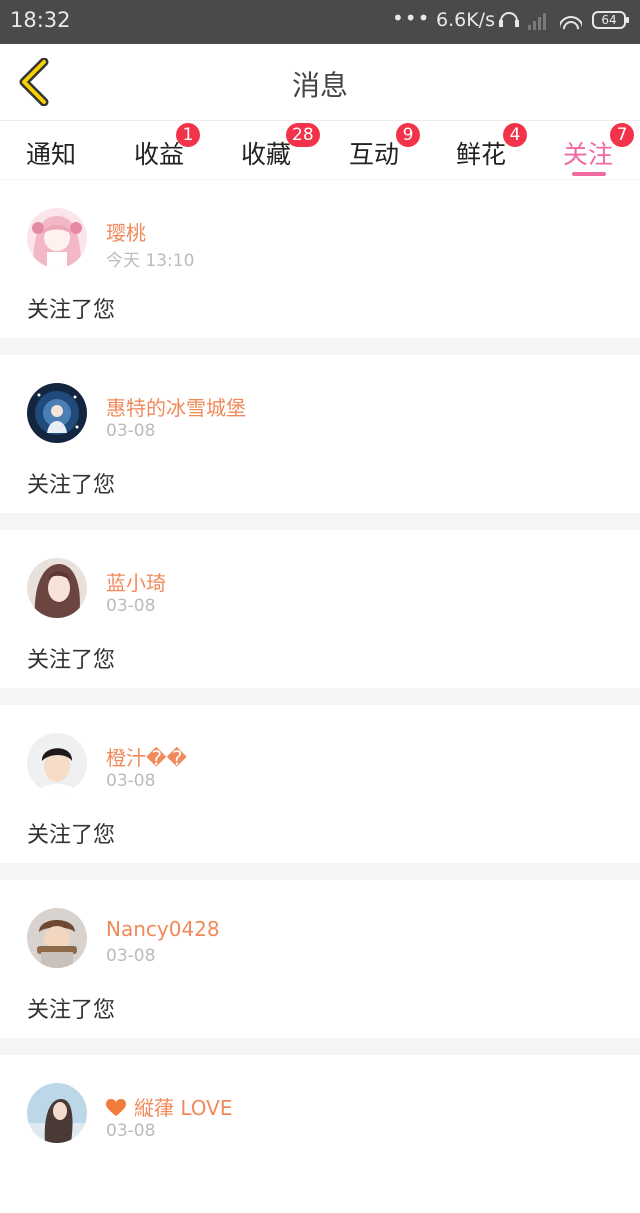 Image resolution: width=640 pixels, height=1213 pixels. I want to click on tab-label: 通知, so click(50, 154).